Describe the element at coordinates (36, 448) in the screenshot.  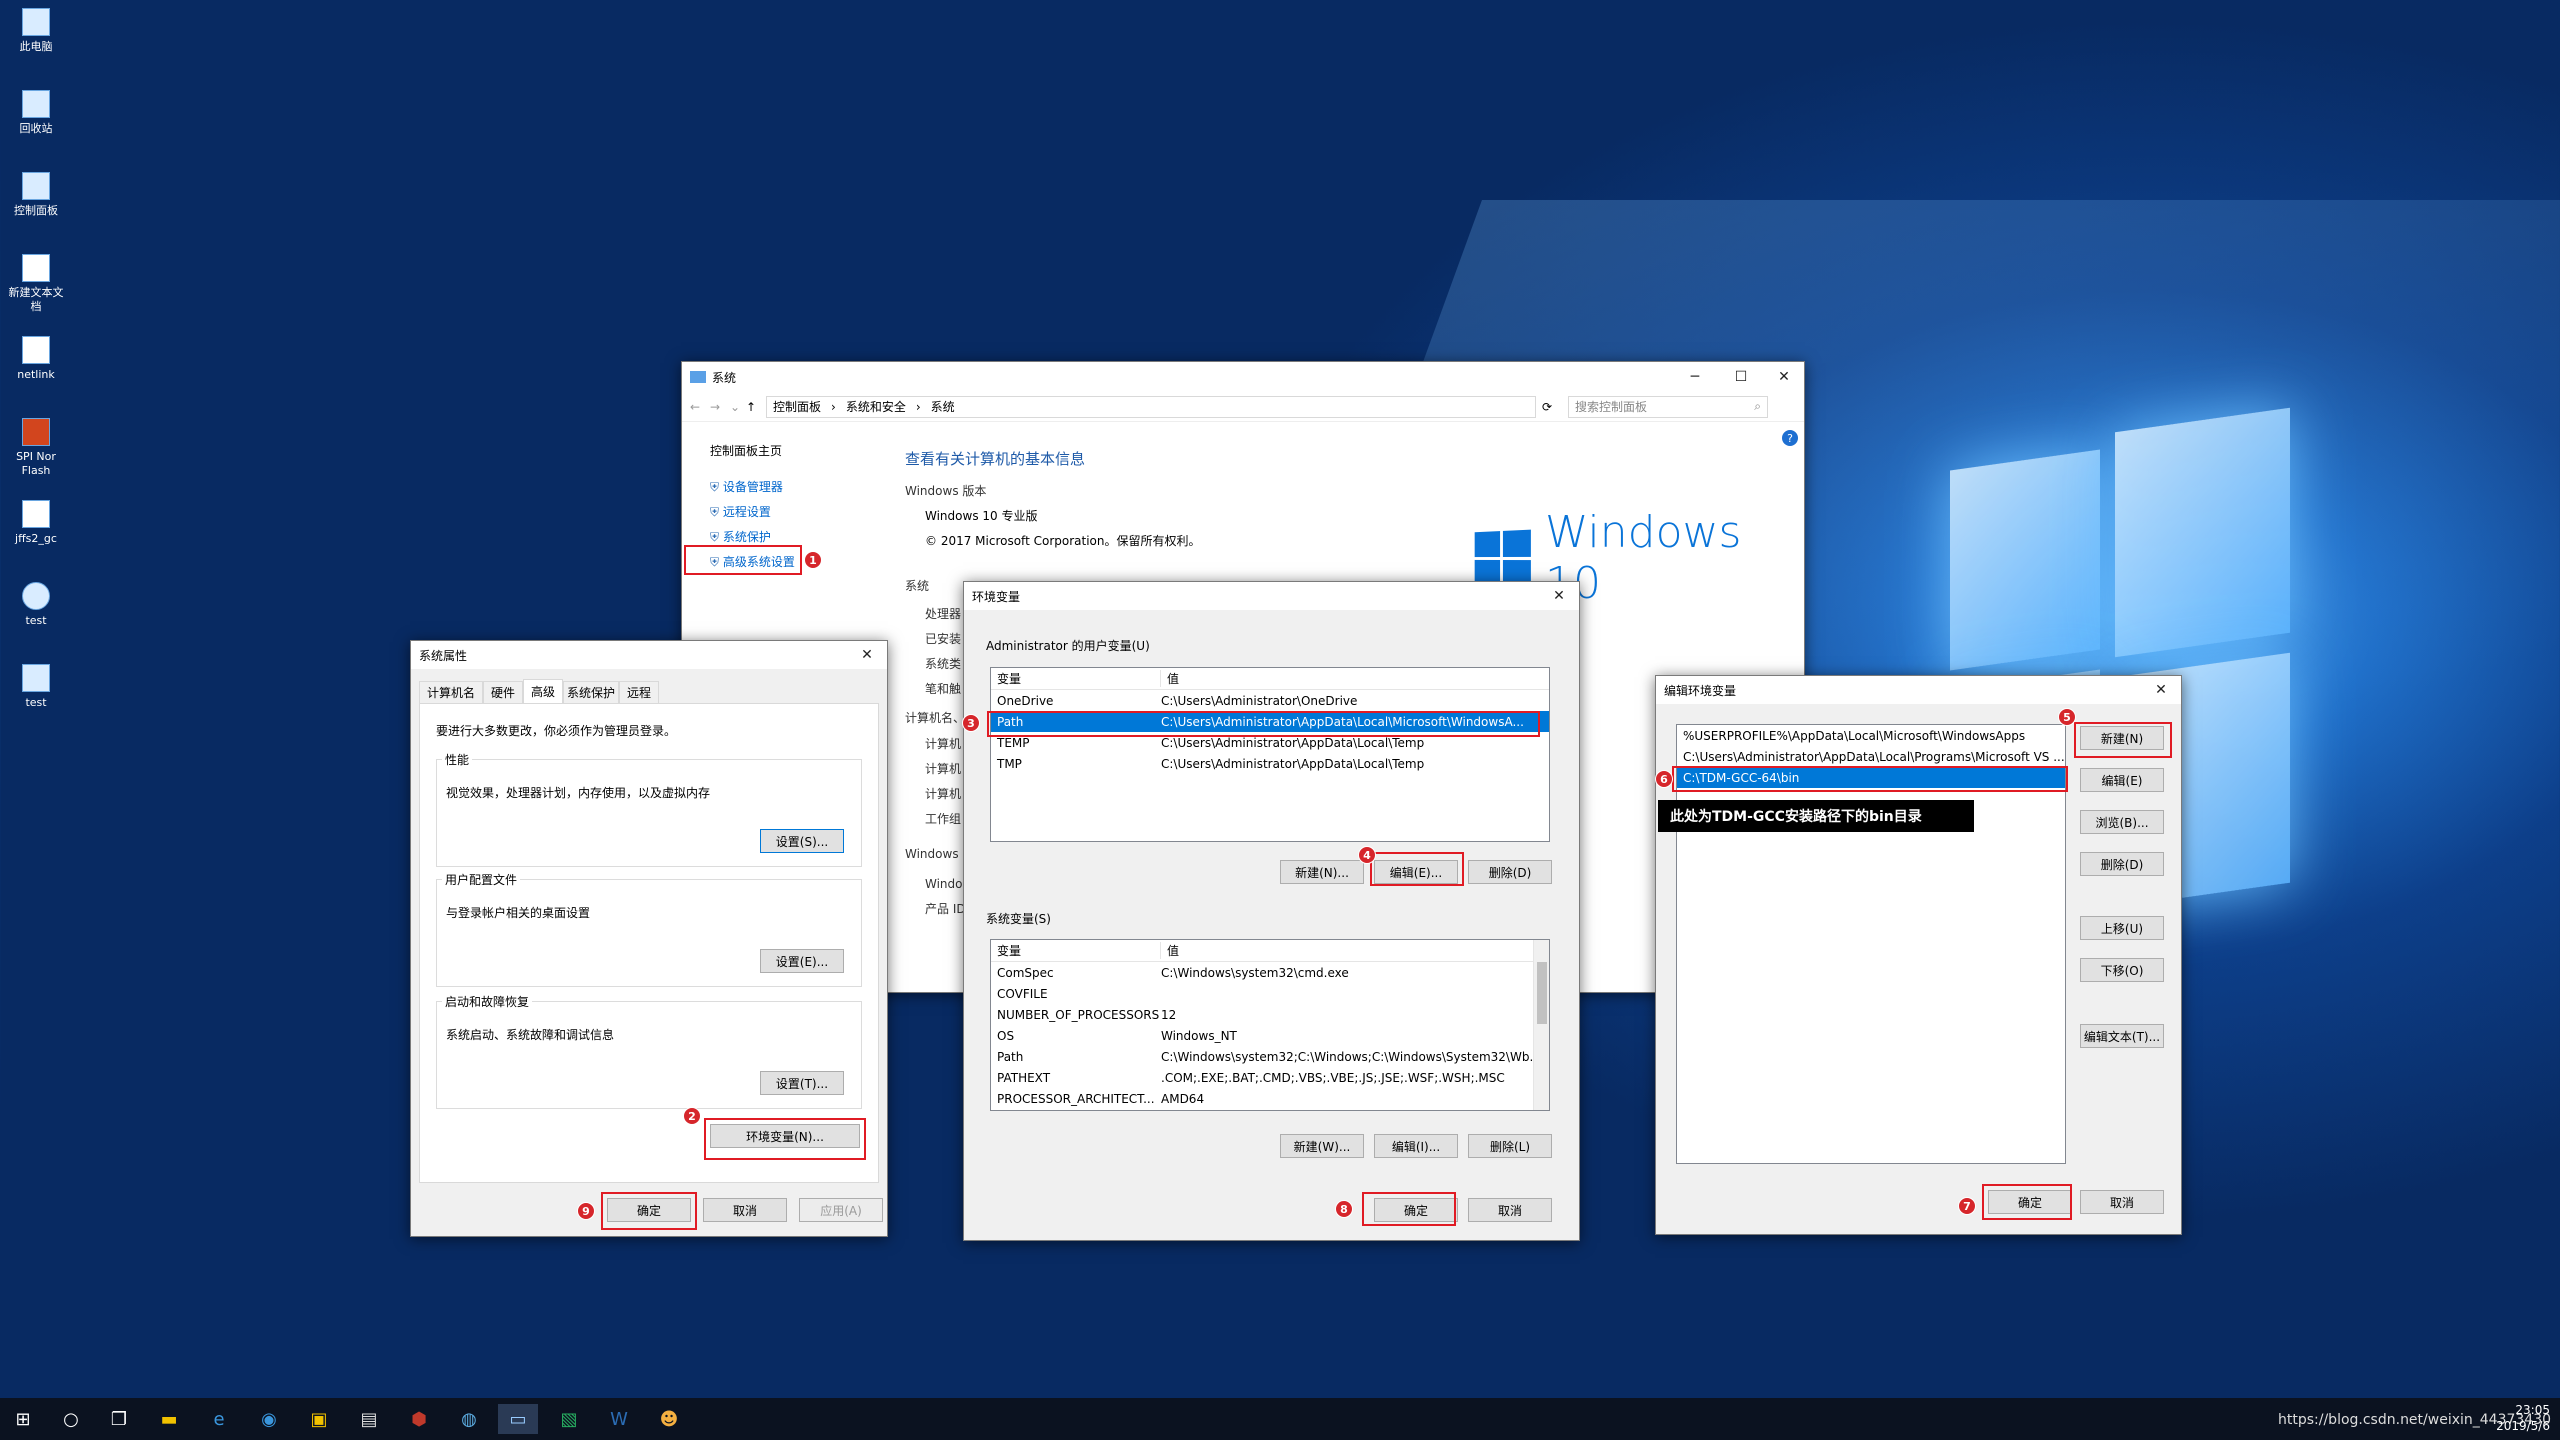
I see `desktop-icon-spi-nor-flash: SPI Nor Flash` at that location.